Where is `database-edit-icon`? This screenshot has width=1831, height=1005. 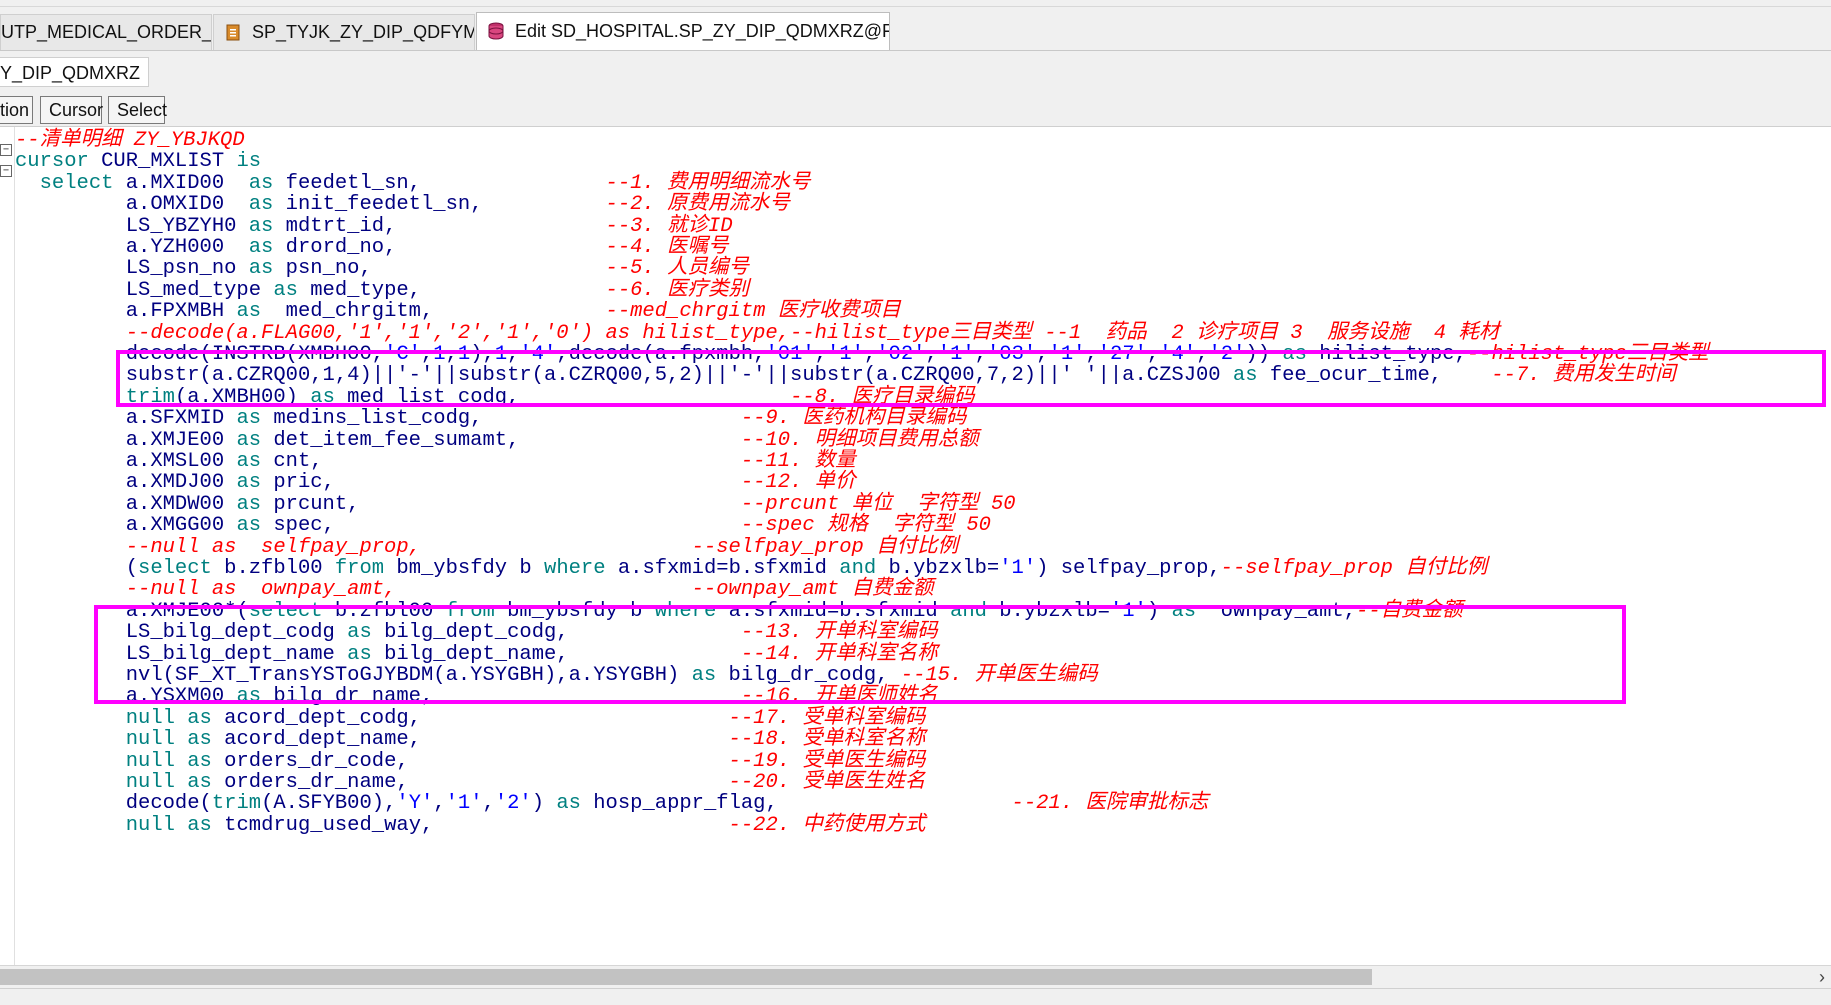 database-edit-icon is located at coordinates (497, 32).